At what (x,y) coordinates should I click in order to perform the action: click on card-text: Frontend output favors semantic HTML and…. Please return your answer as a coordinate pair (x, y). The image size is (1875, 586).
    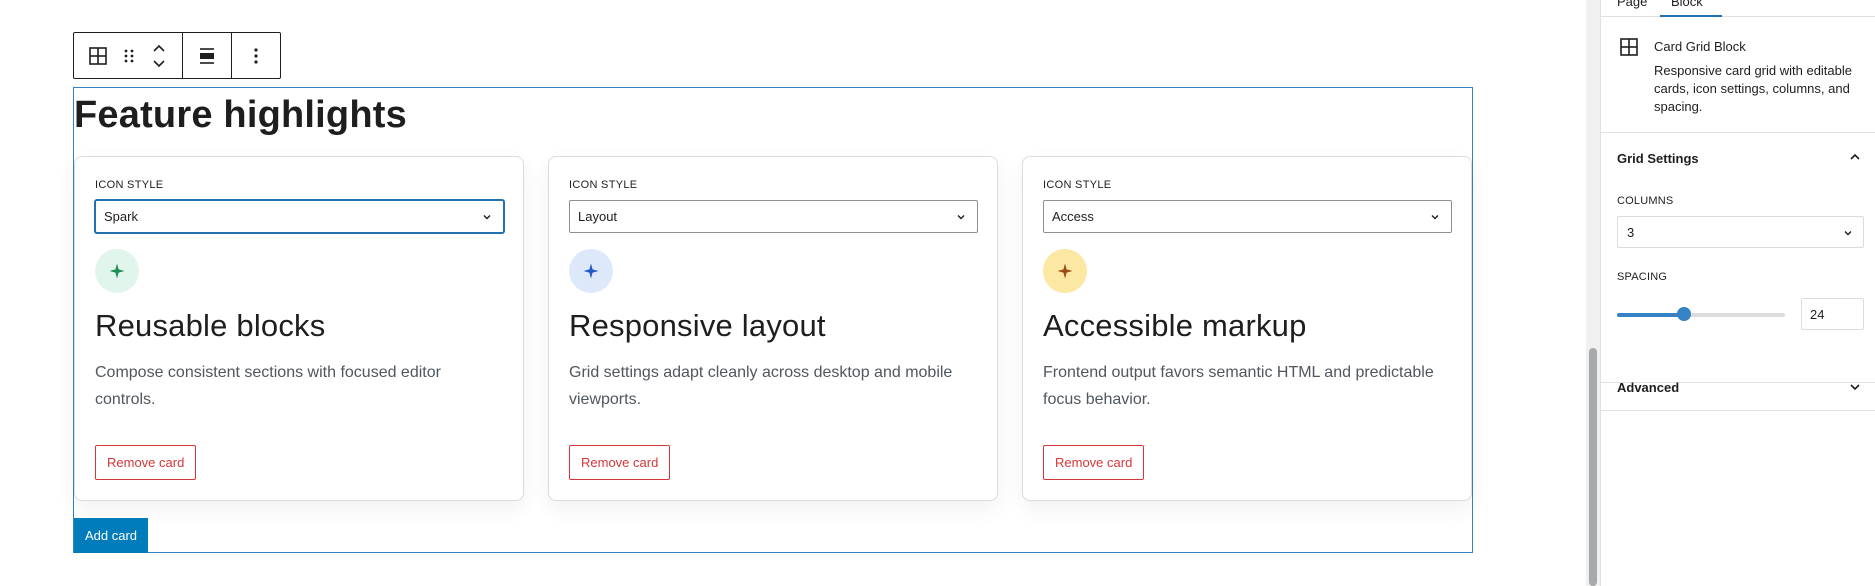
    Looking at the image, I should click on (1243, 386).